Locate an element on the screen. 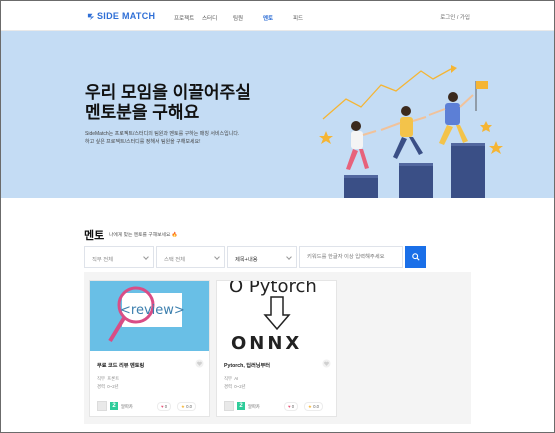  search-input is located at coordinates (351, 257).